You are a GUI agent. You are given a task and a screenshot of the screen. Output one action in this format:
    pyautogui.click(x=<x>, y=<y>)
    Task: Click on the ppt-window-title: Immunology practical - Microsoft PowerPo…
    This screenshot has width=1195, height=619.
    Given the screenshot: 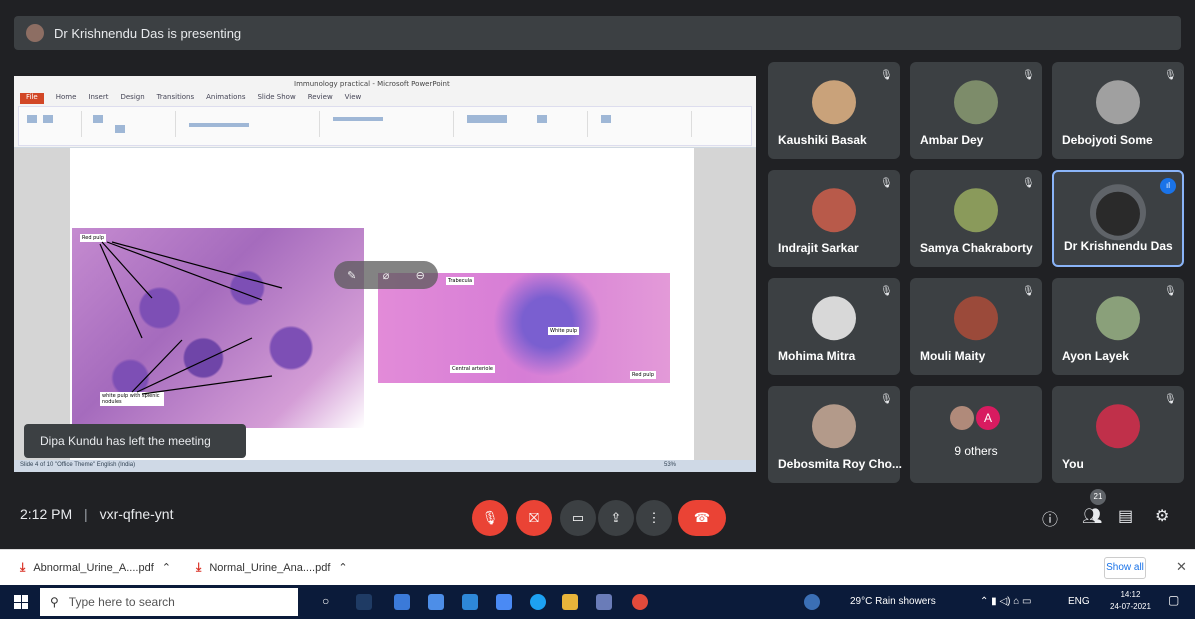 What is the action you would take?
    pyautogui.click(x=372, y=84)
    